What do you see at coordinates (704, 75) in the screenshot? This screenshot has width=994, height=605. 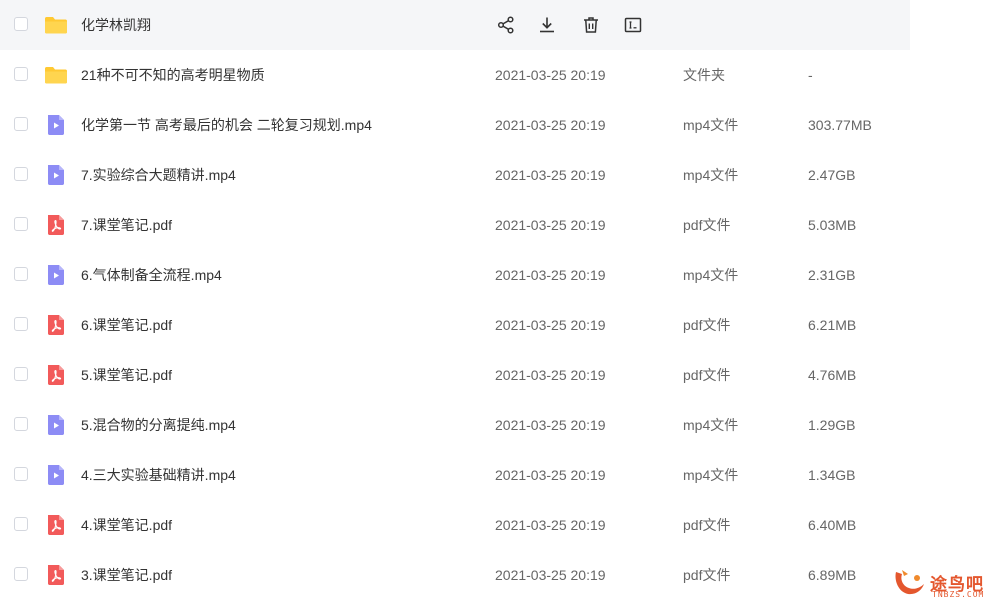 I see `file-type: 文件夹` at bounding box center [704, 75].